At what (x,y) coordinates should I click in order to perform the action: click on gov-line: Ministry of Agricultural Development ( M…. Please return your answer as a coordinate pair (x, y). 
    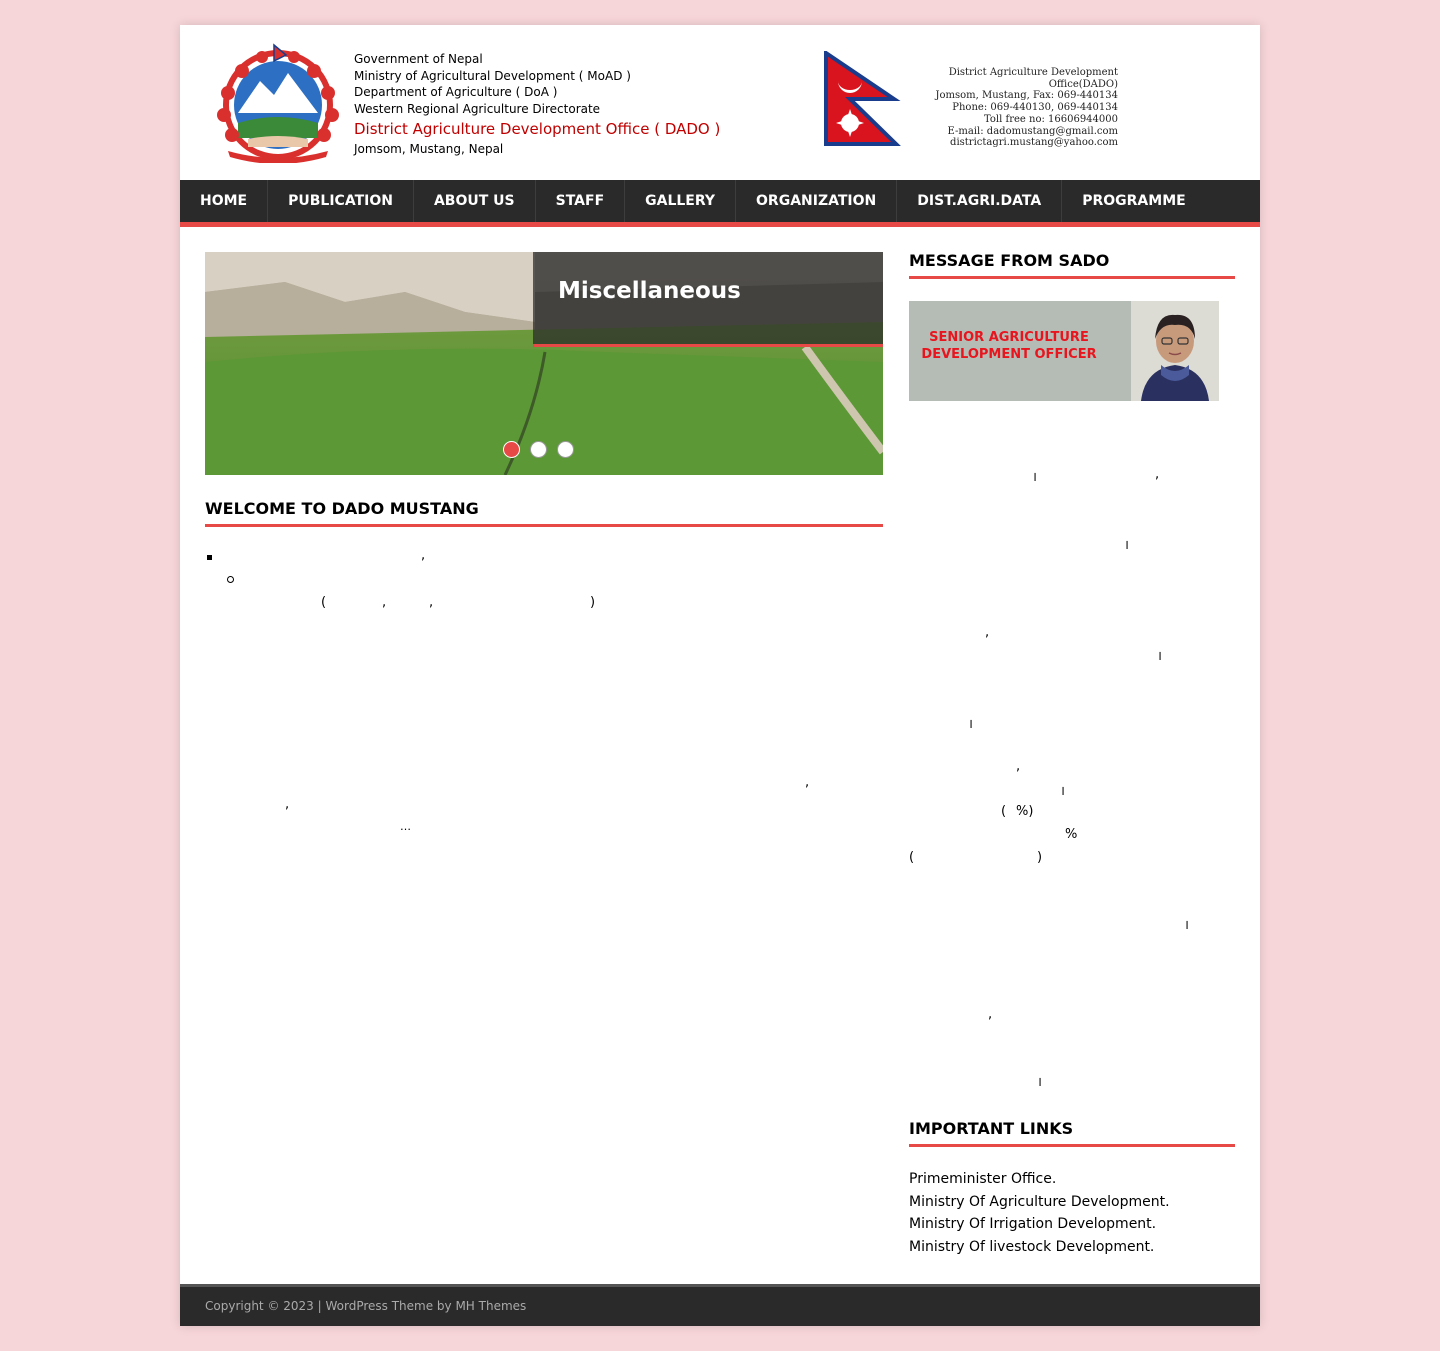
    Looking at the image, I should click on (492, 75).